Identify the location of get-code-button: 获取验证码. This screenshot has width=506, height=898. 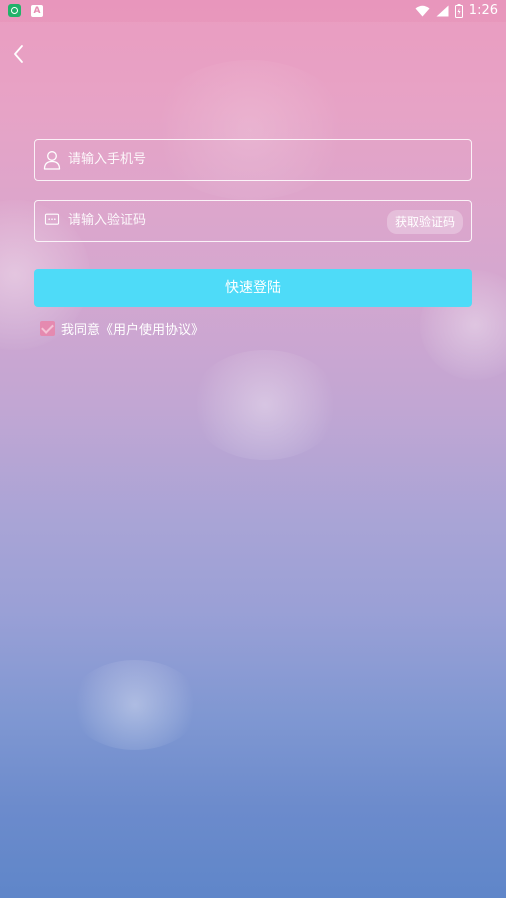
(424, 222).